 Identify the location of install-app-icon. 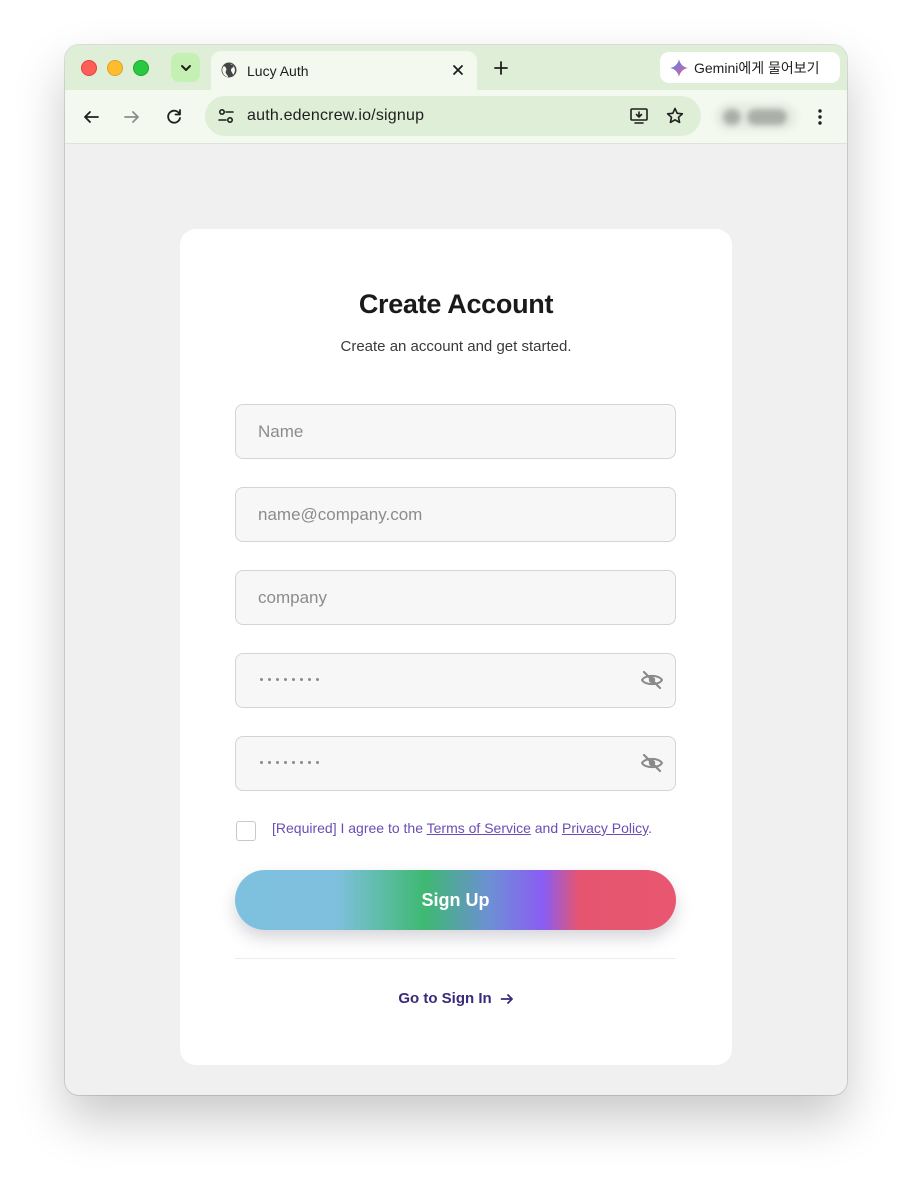
(639, 116).